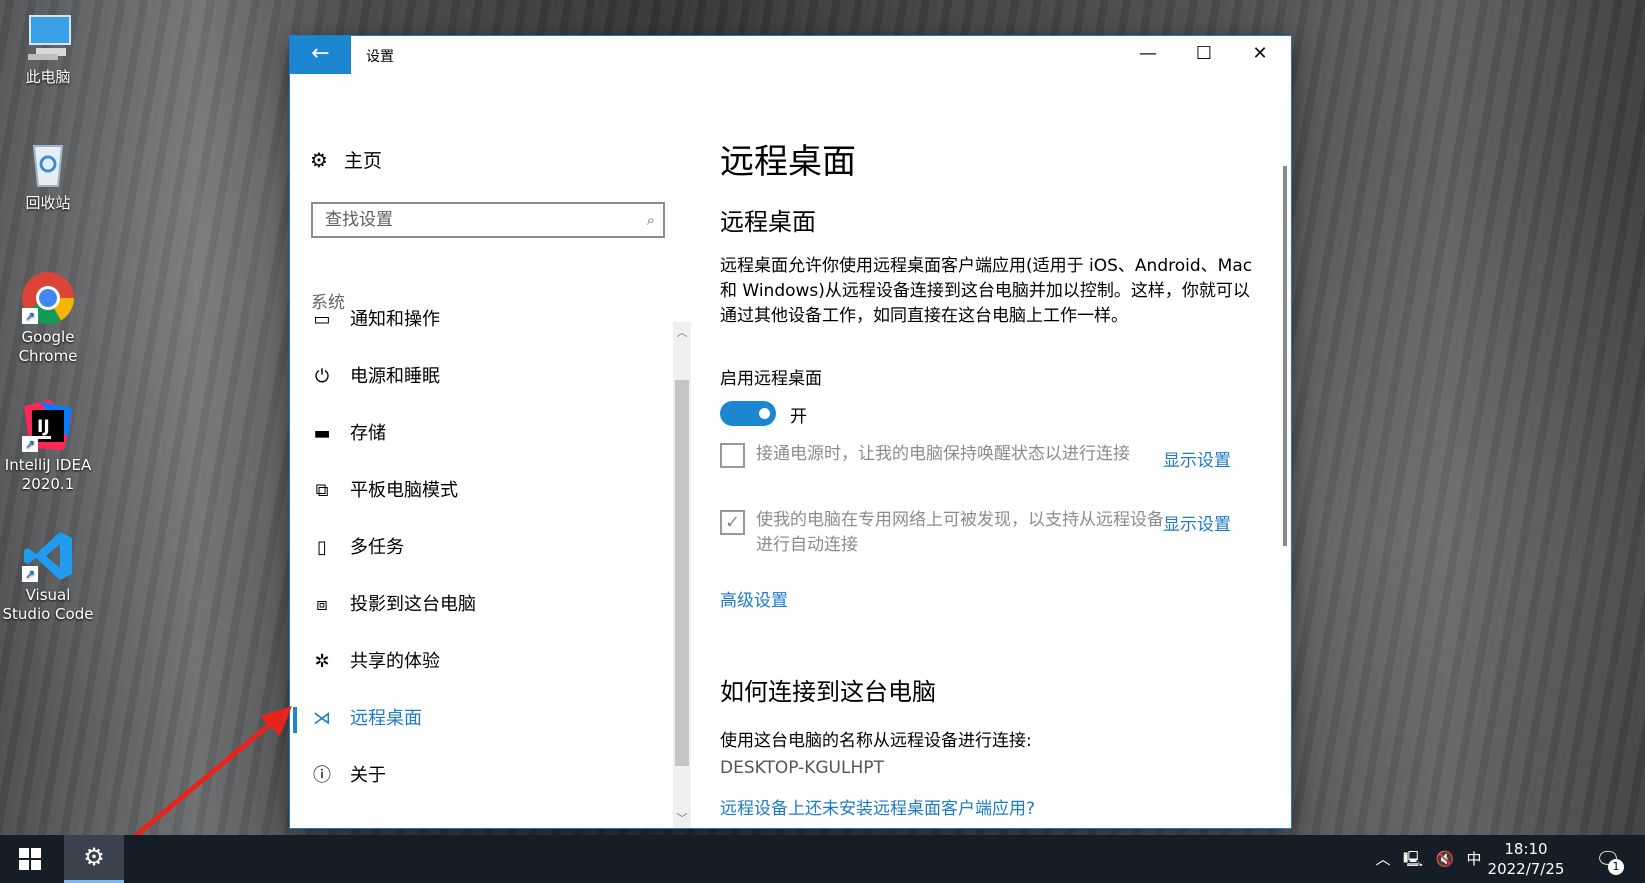  Describe the element at coordinates (480, 377) in the screenshot. I see `sidebar-item-power: ⏻ 电源和睡眠` at that location.